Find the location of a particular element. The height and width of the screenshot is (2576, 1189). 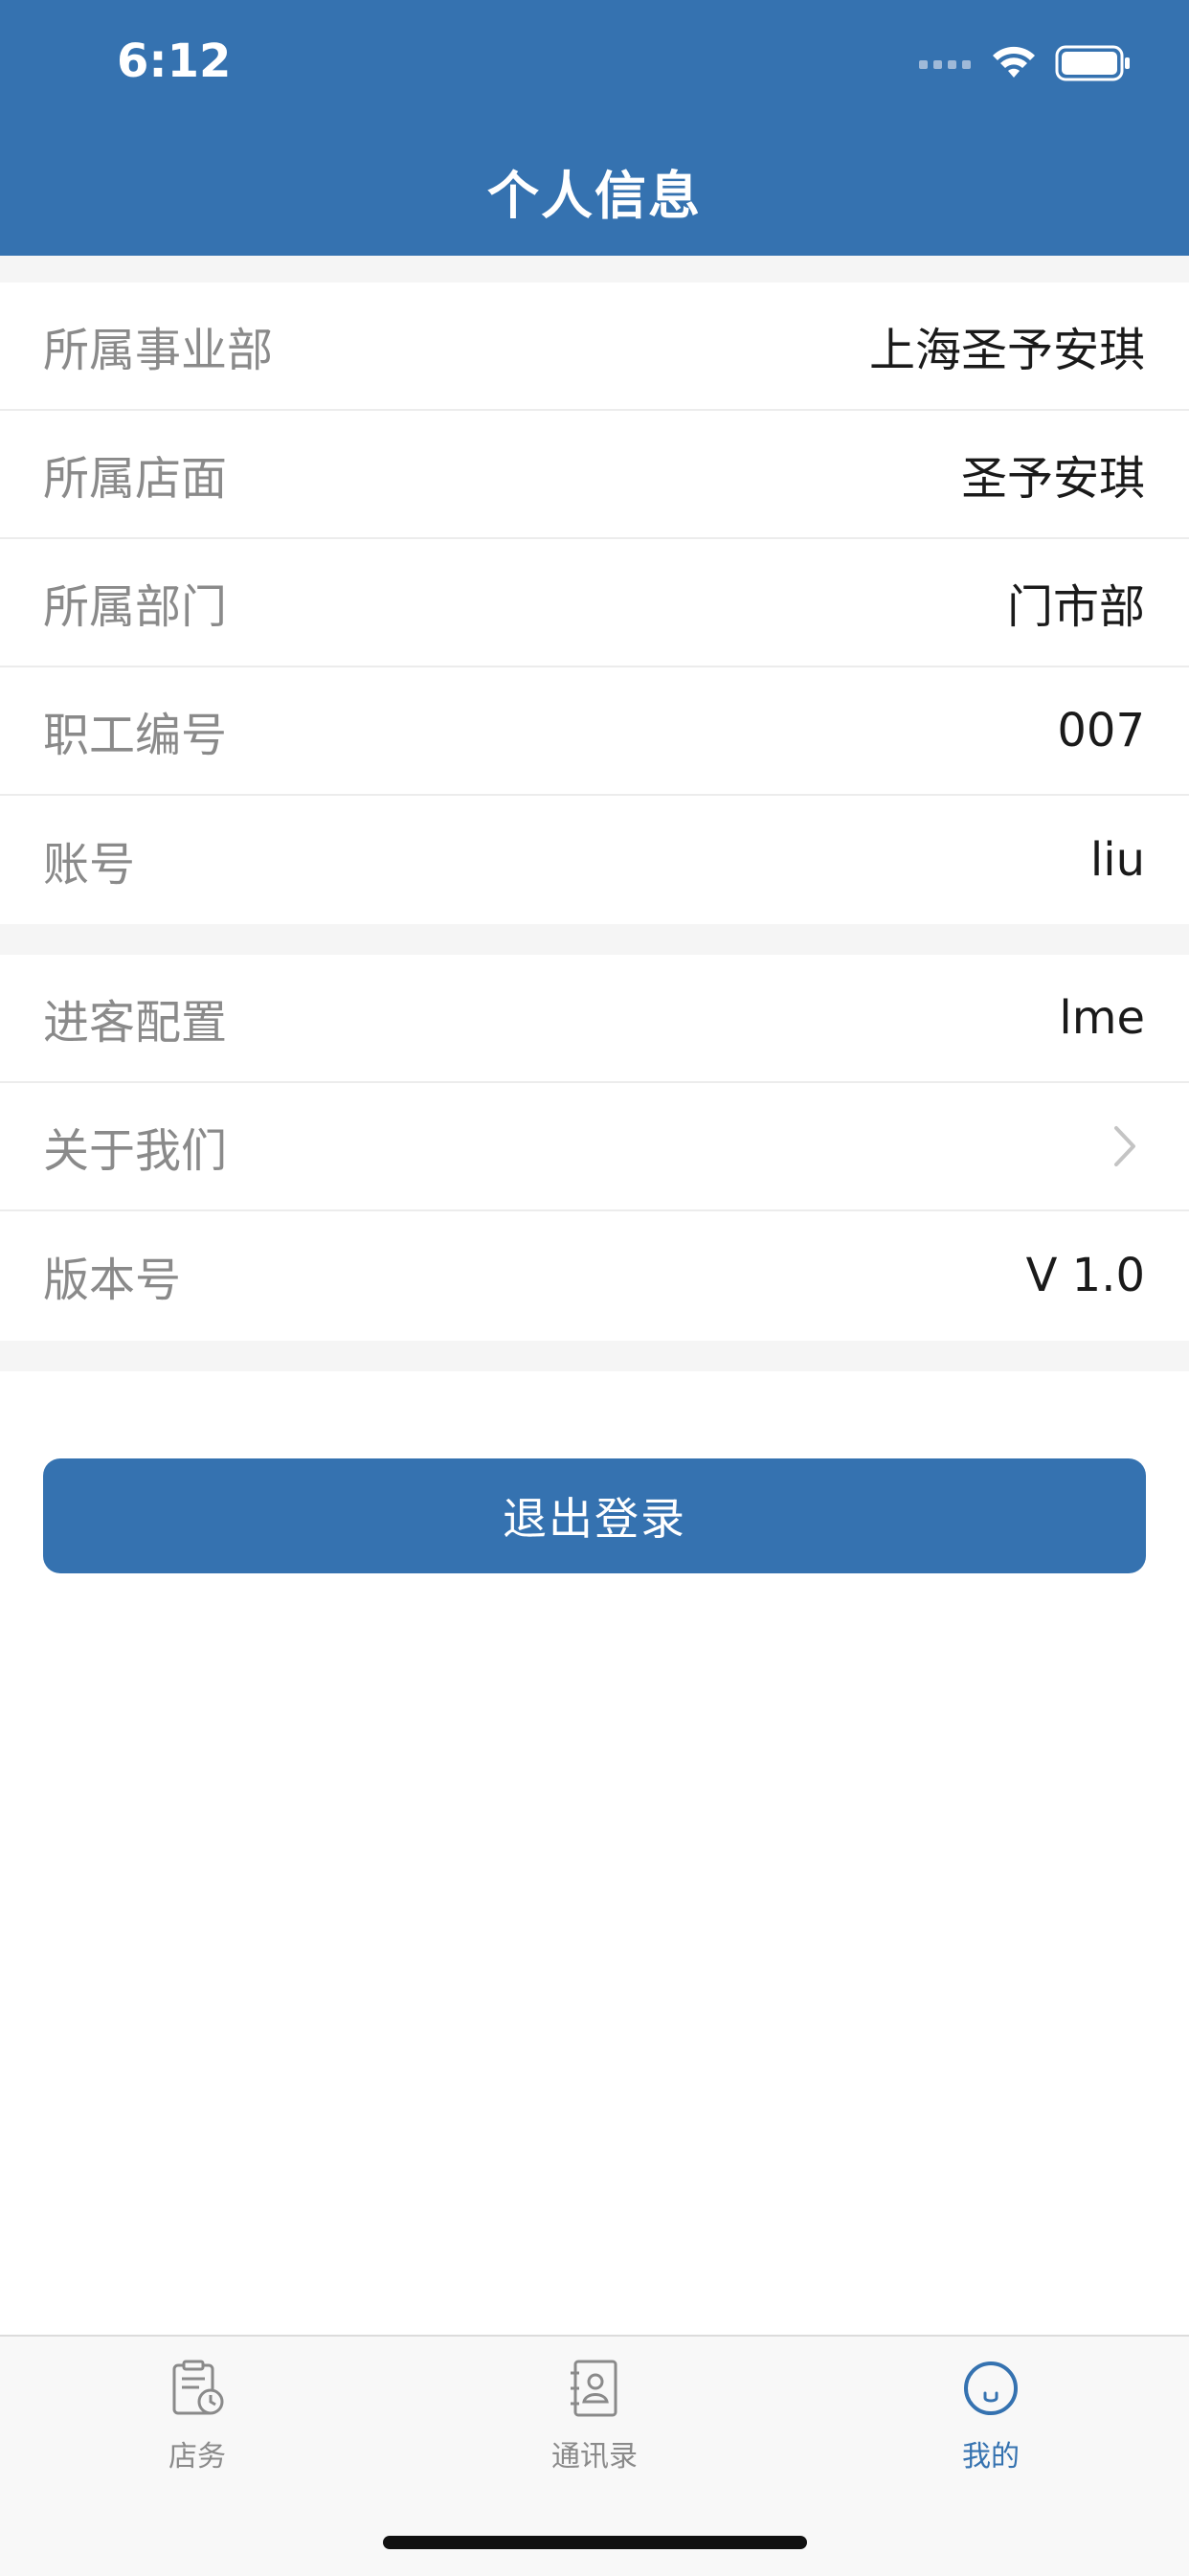

row-value: lme is located at coordinates (1102, 1018).